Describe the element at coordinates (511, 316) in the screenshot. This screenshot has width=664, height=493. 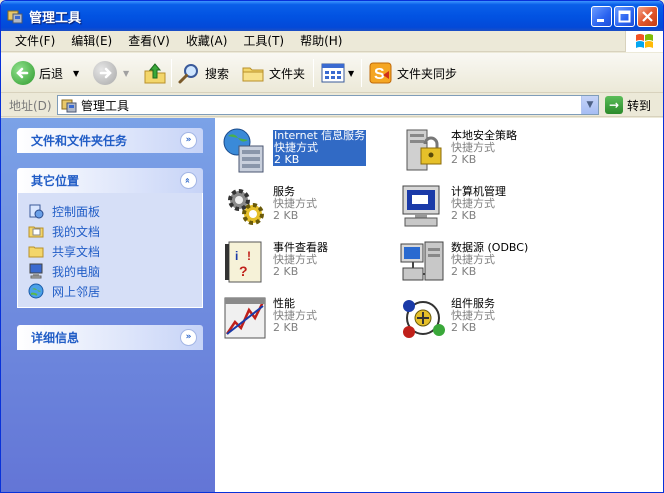
I see `file-text: 组件服务 快捷方式 2 KB` at that location.